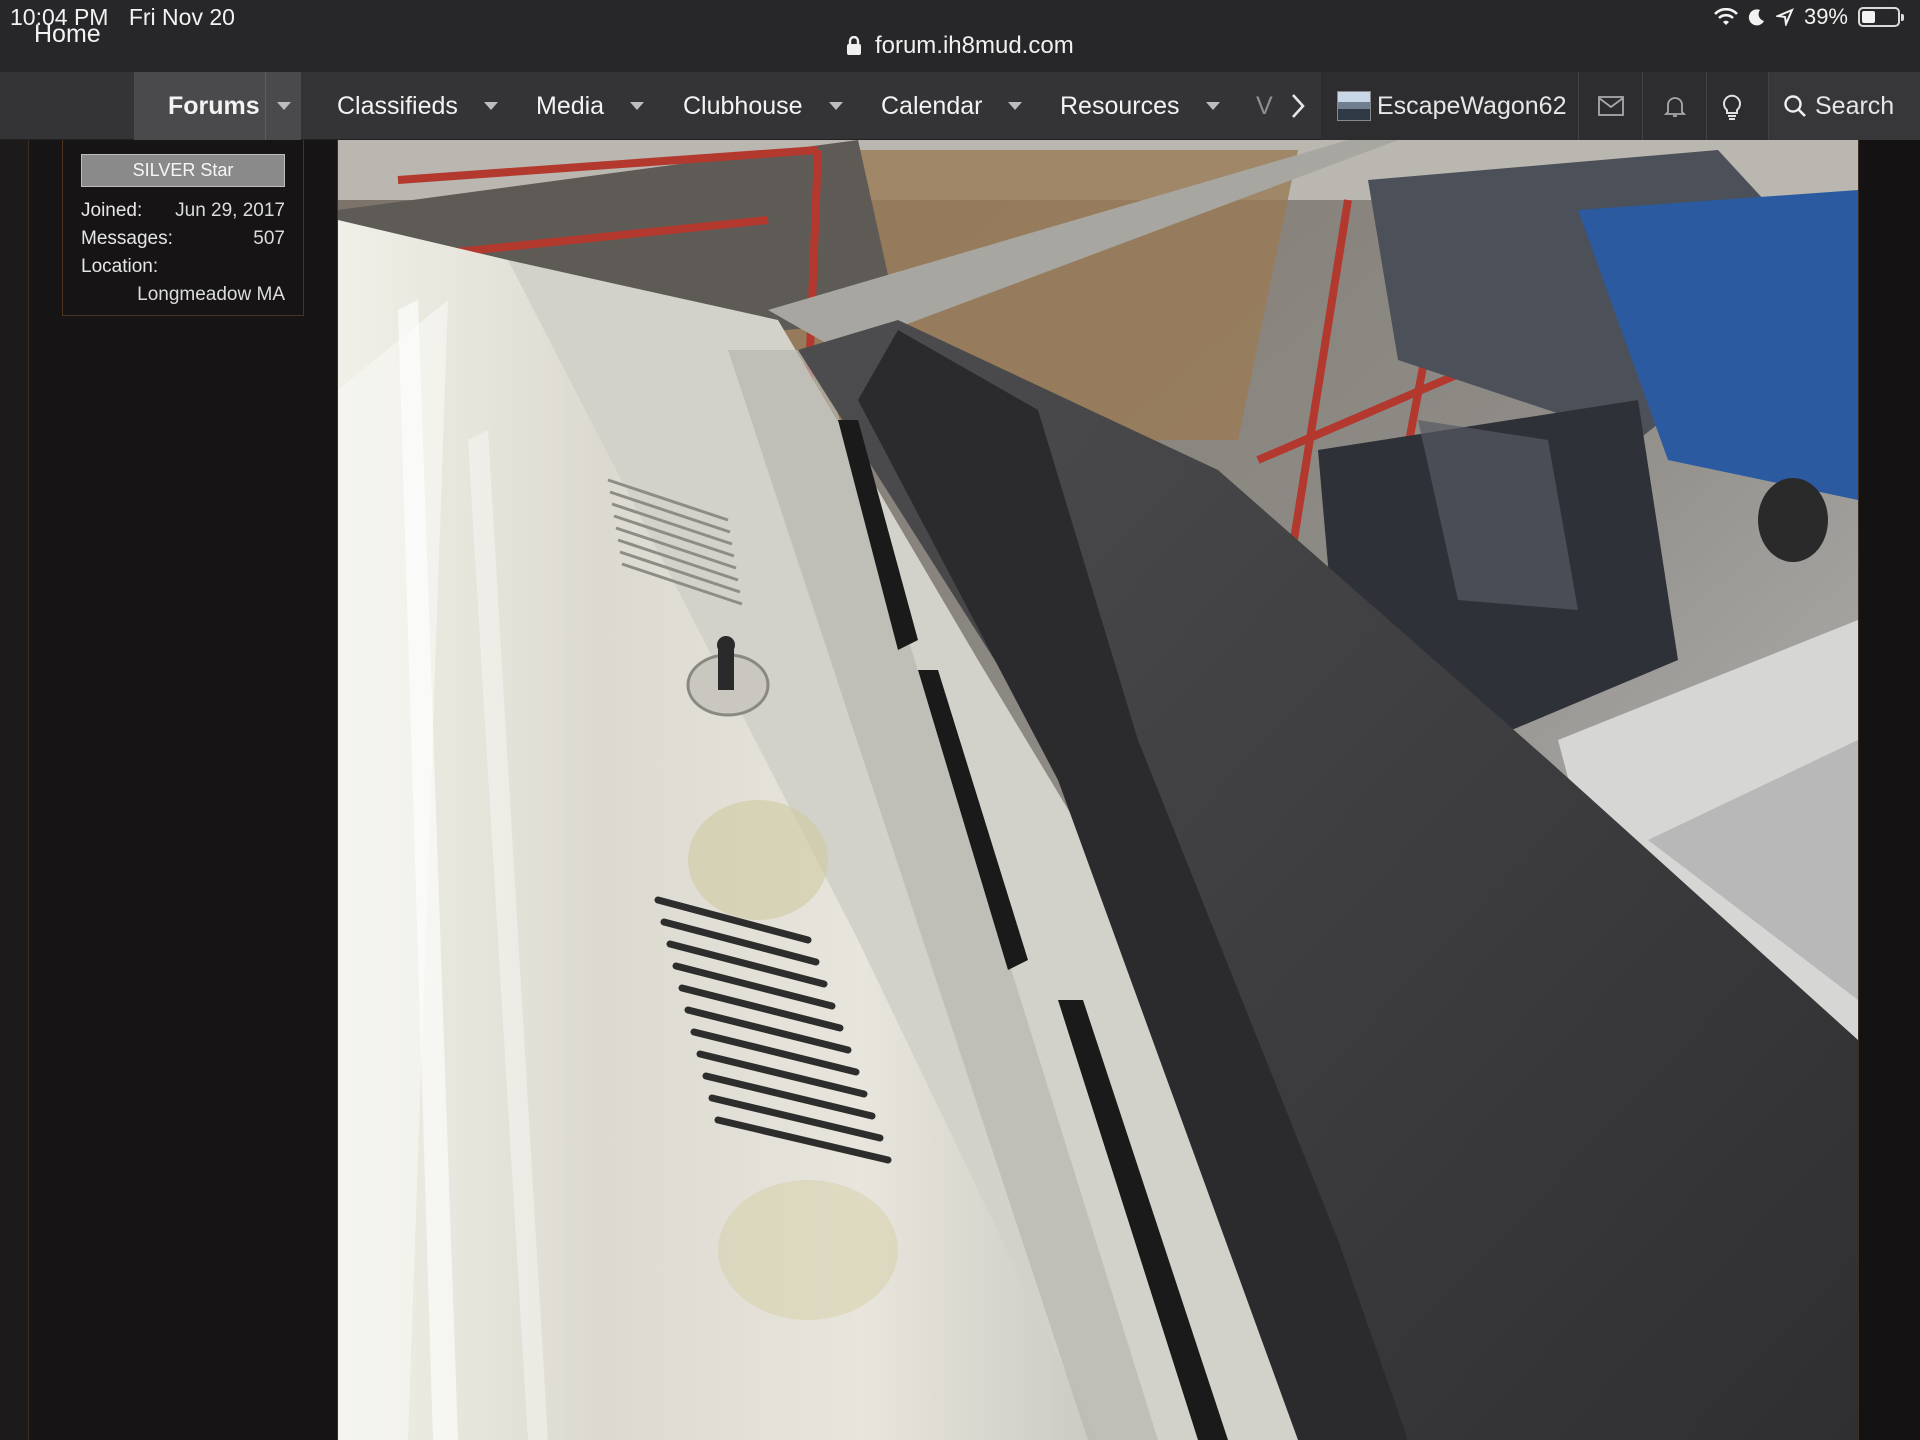 Image resolution: width=1920 pixels, height=1440 pixels. Describe the element at coordinates (1472, 105) in the screenshot. I see `username: EscapeWagon62` at that location.